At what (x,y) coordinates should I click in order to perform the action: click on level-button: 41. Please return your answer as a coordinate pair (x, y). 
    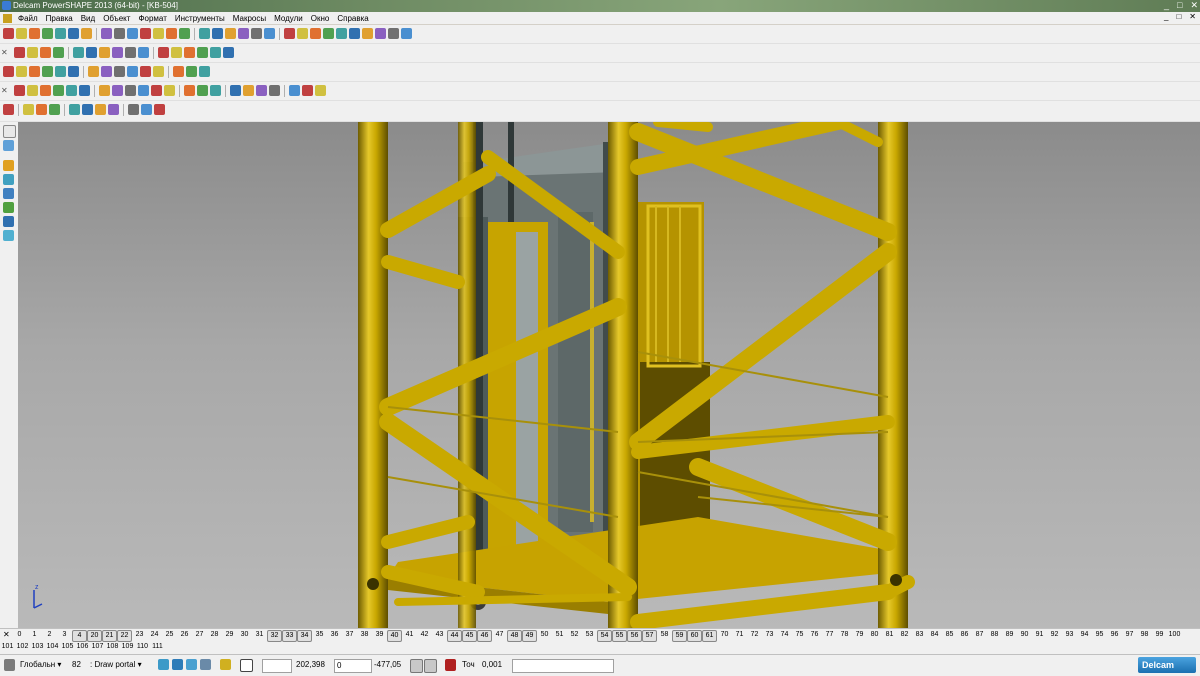
    Looking at the image, I should click on (409, 636).